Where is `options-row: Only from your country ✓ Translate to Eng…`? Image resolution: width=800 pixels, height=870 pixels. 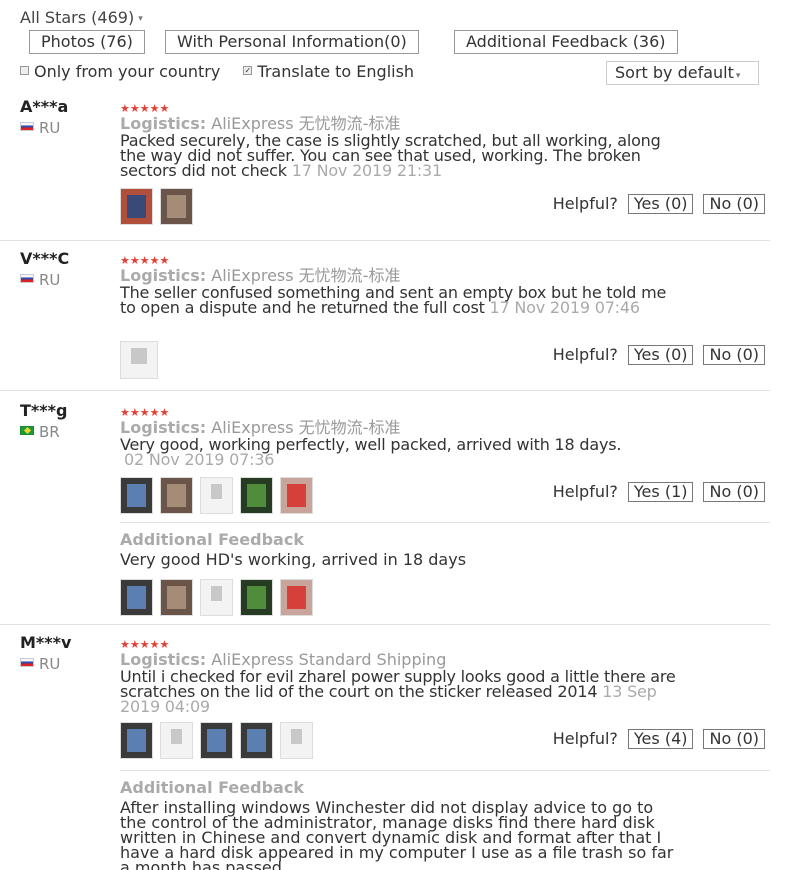 options-row: Only from your country ✓ Translate to Eng… is located at coordinates (226, 71).